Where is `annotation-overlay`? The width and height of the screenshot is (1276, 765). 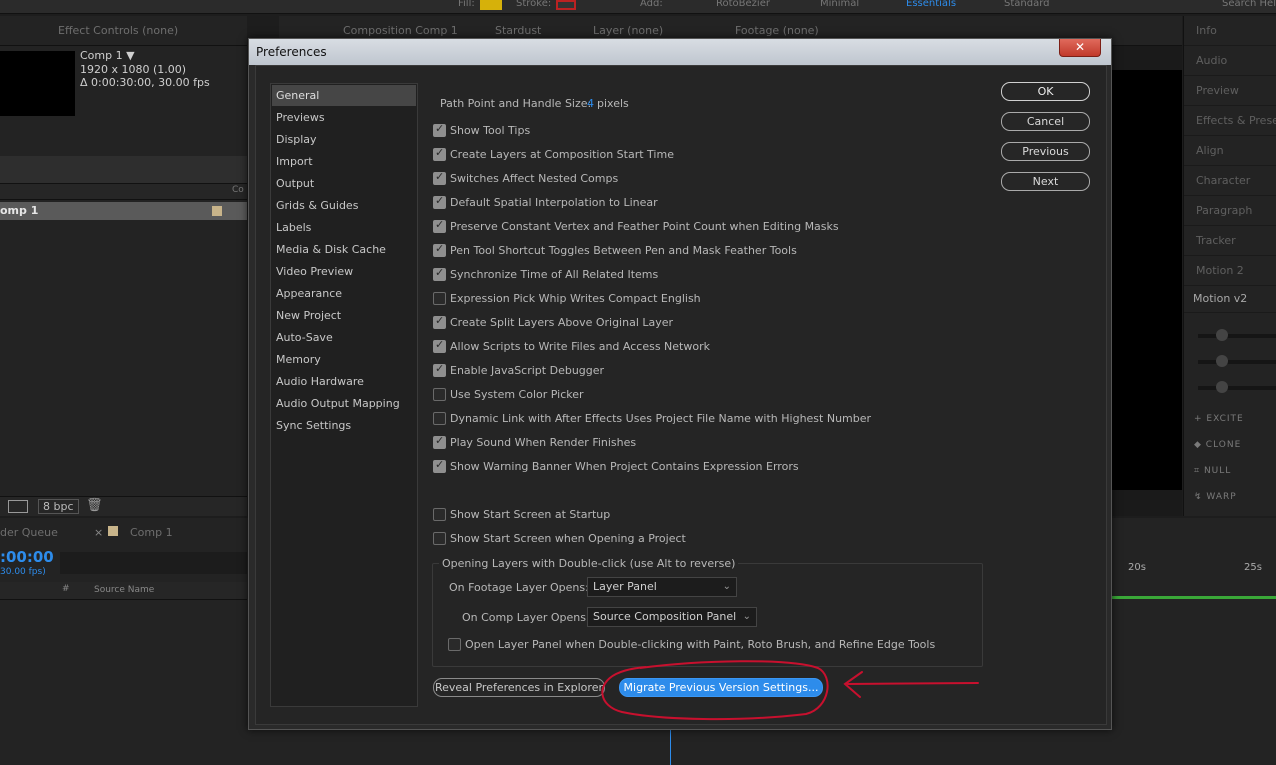
annotation-overlay is located at coordinates (790, 690).